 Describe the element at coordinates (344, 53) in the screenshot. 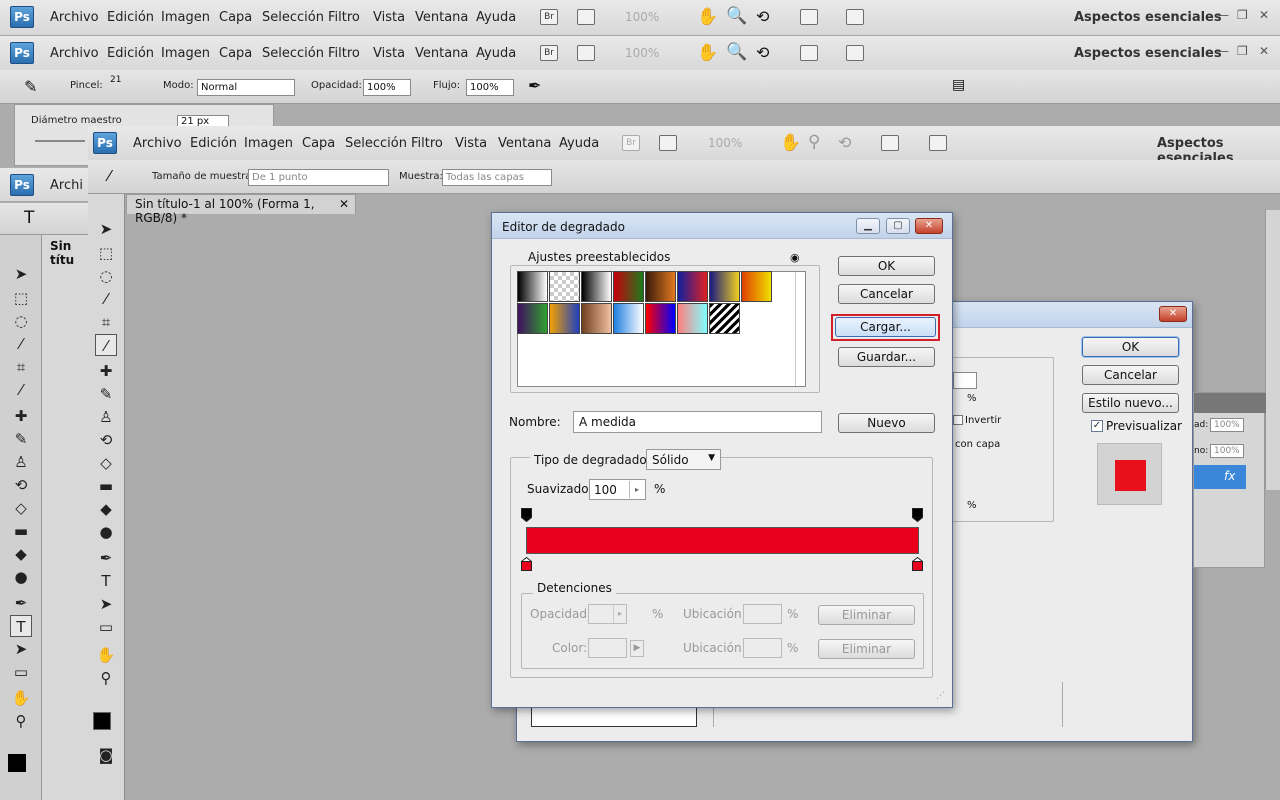

I see `menu-filtro: Filtro` at that location.